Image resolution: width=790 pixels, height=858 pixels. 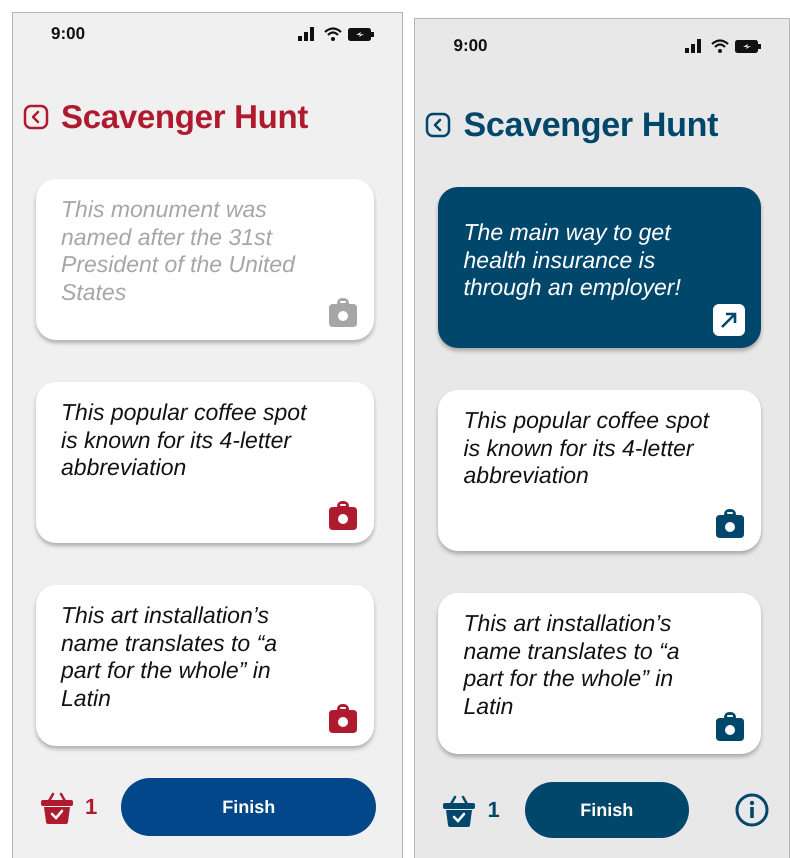 What do you see at coordinates (572, 260) in the screenshot?
I see `clue-text: The main way to get health insurance is through an employer!` at bounding box center [572, 260].